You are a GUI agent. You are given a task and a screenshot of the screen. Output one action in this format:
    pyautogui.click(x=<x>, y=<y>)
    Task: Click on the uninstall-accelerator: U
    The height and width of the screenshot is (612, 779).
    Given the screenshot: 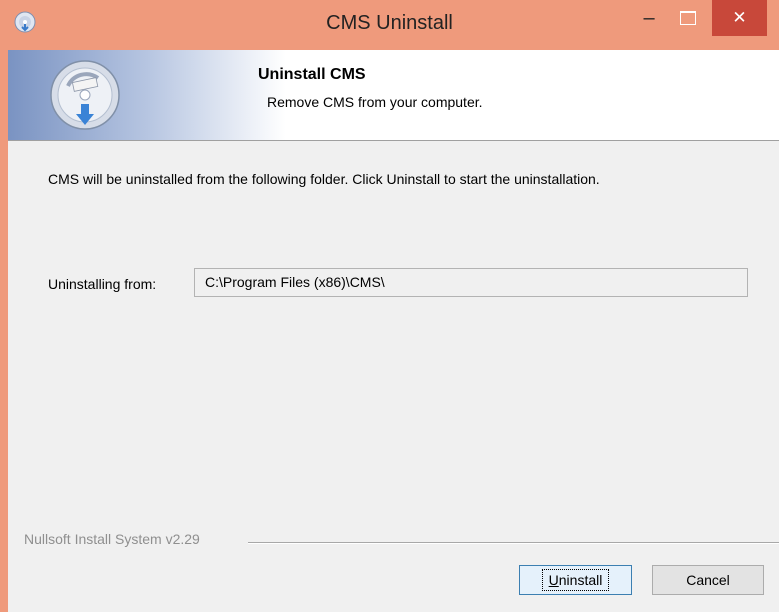 What is the action you would take?
    pyautogui.click(x=553, y=580)
    